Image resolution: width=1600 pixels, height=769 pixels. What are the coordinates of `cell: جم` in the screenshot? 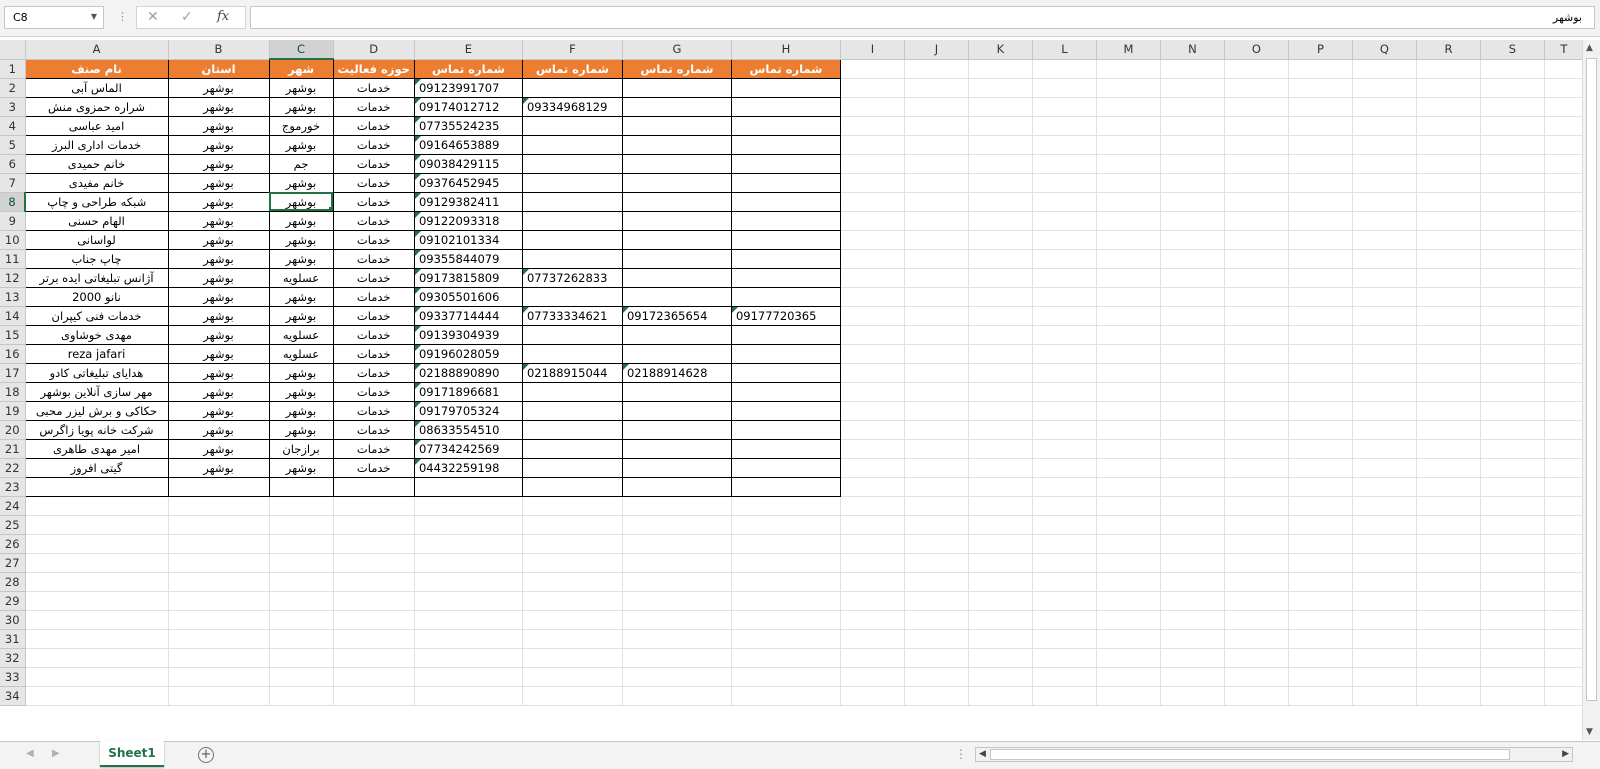 It's located at (301, 163).